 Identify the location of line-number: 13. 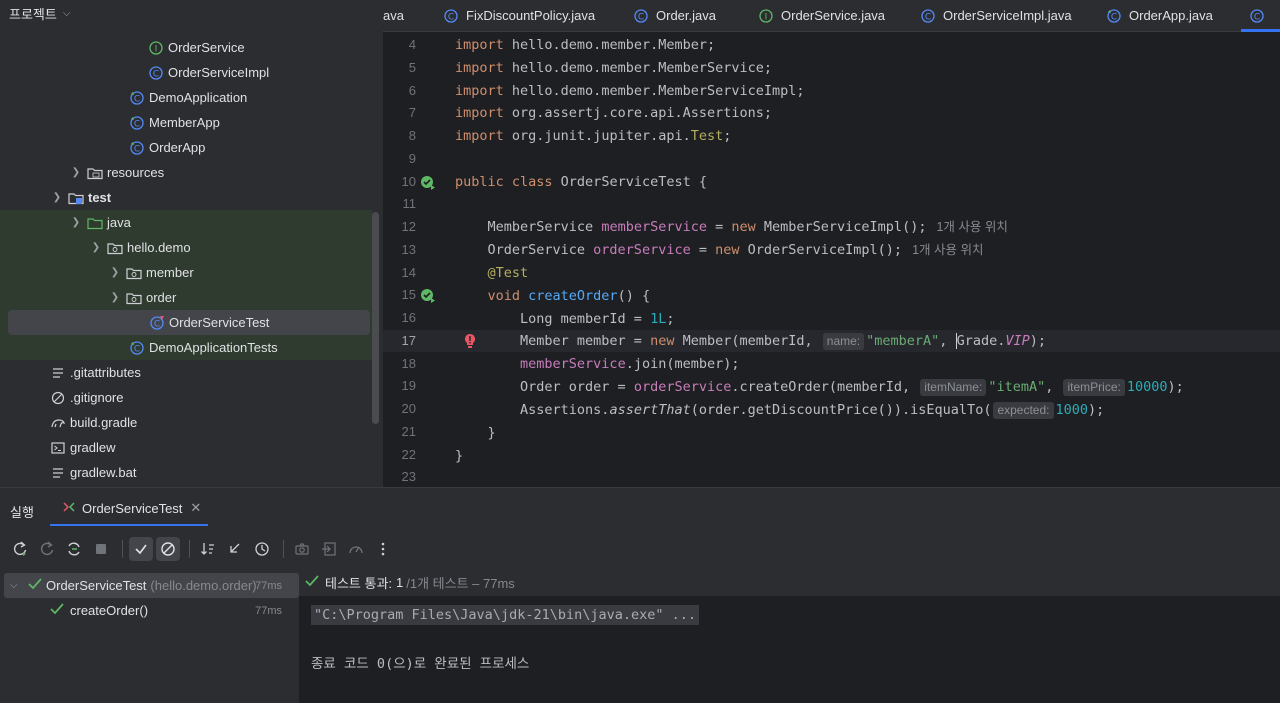
(408, 249).